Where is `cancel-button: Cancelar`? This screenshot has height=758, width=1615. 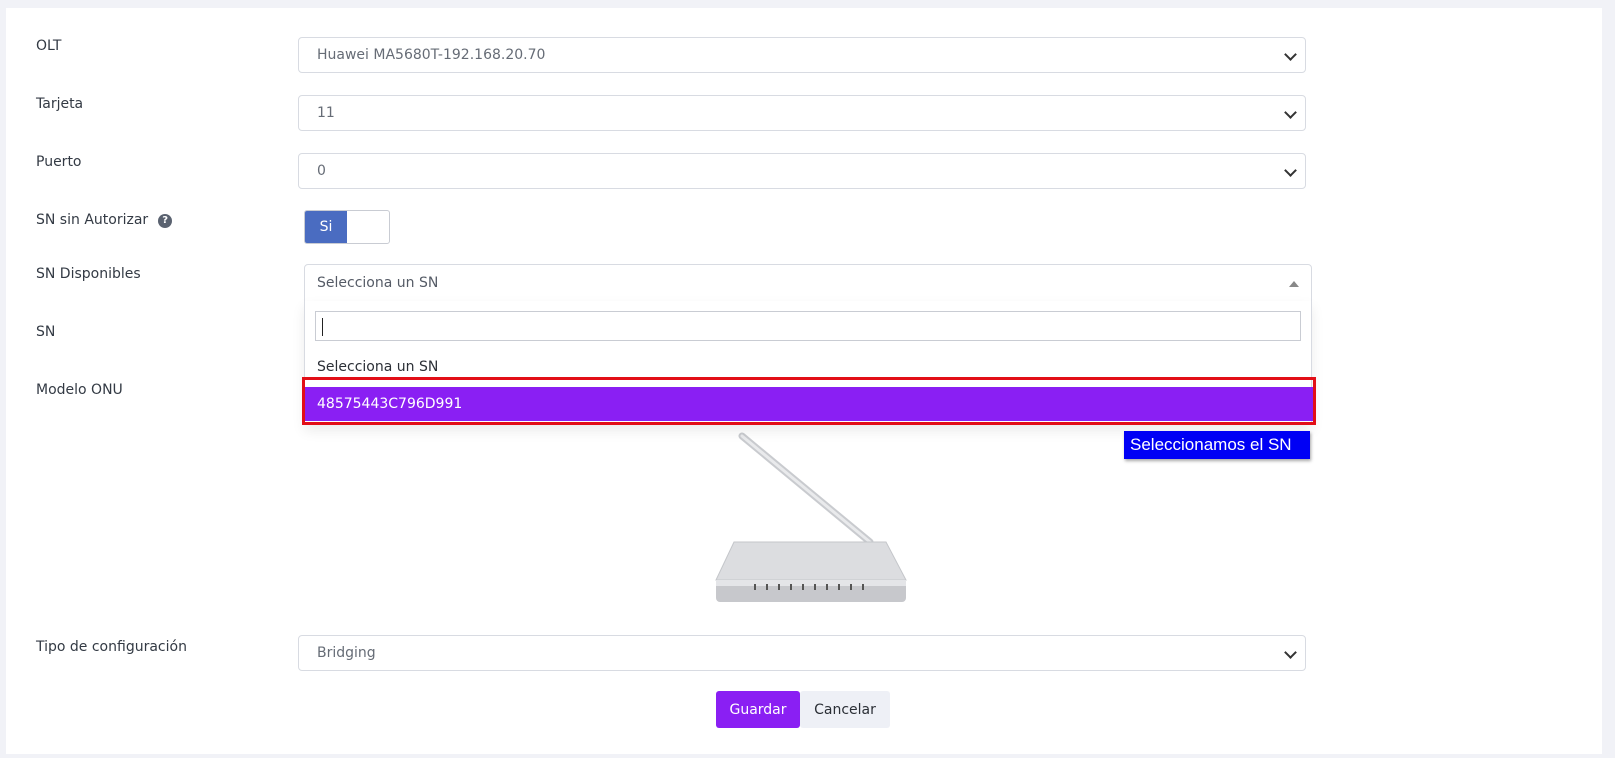 cancel-button: Cancelar is located at coordinates (845, 709).